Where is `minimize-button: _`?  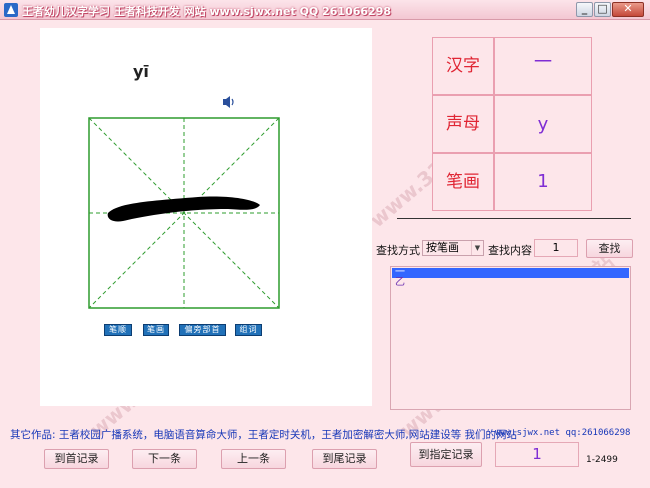
minimize-button: _ is located at coordinates (584, 9).